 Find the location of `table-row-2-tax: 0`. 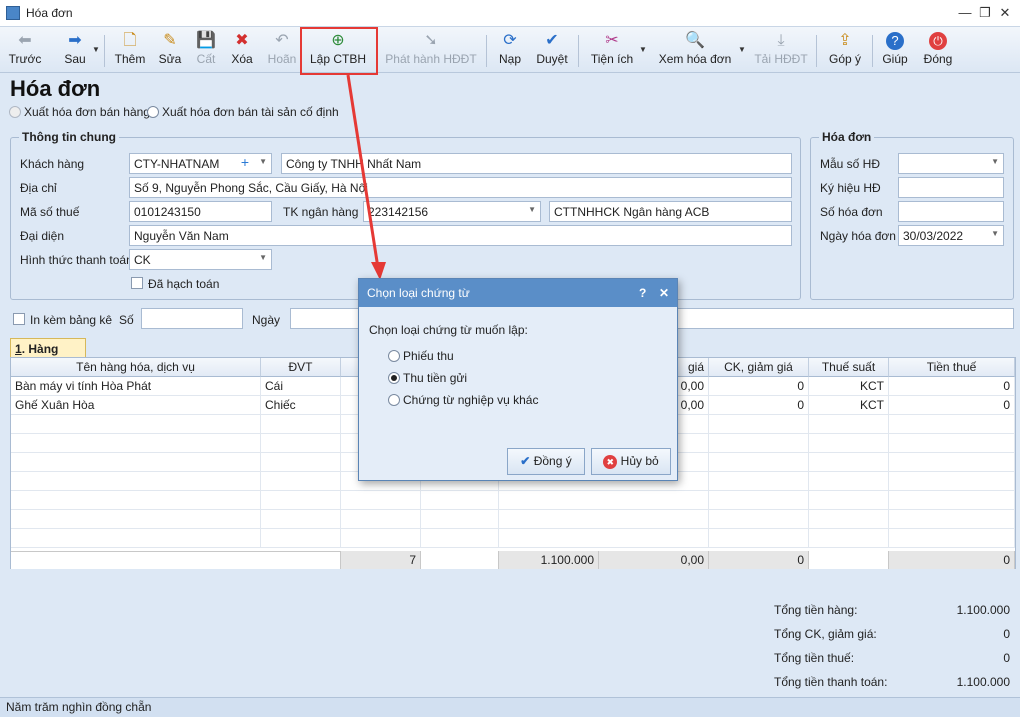

table-row-2-tax: 0 is located at coordinates (952, 405).